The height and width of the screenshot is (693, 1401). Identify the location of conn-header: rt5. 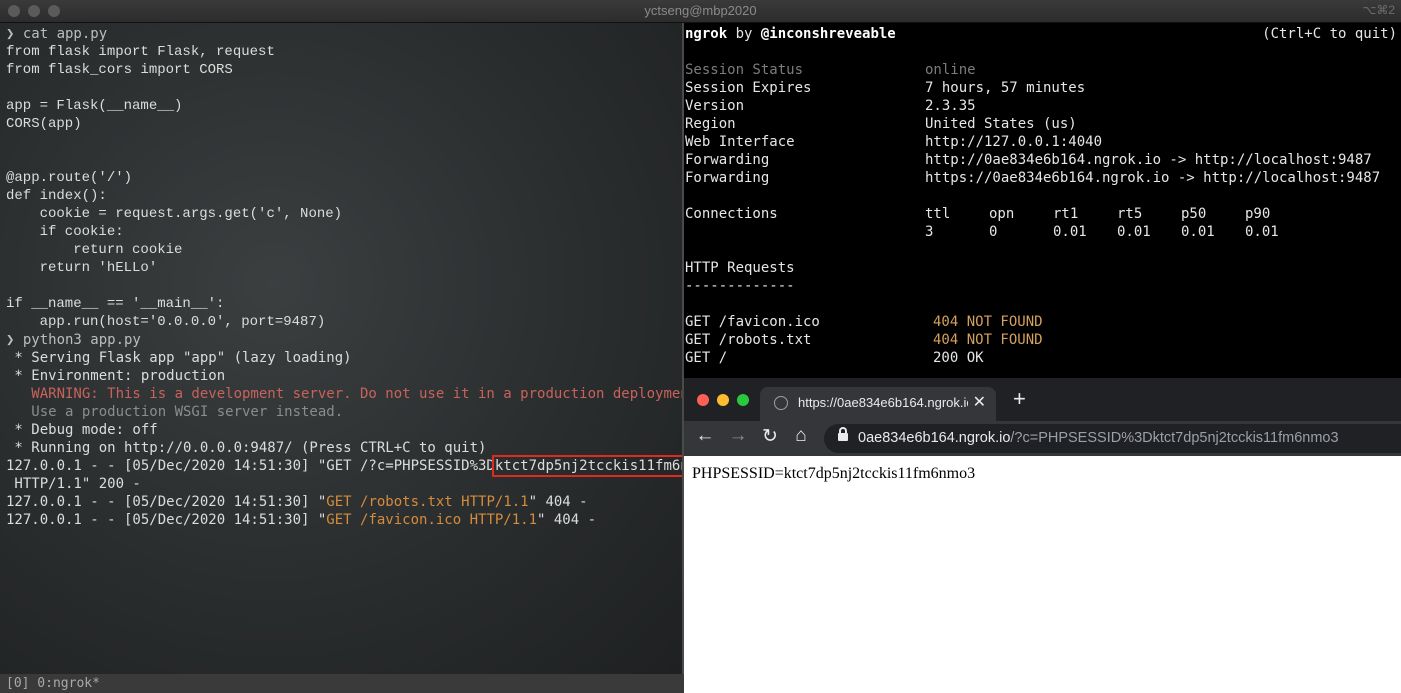
(1130, 214).